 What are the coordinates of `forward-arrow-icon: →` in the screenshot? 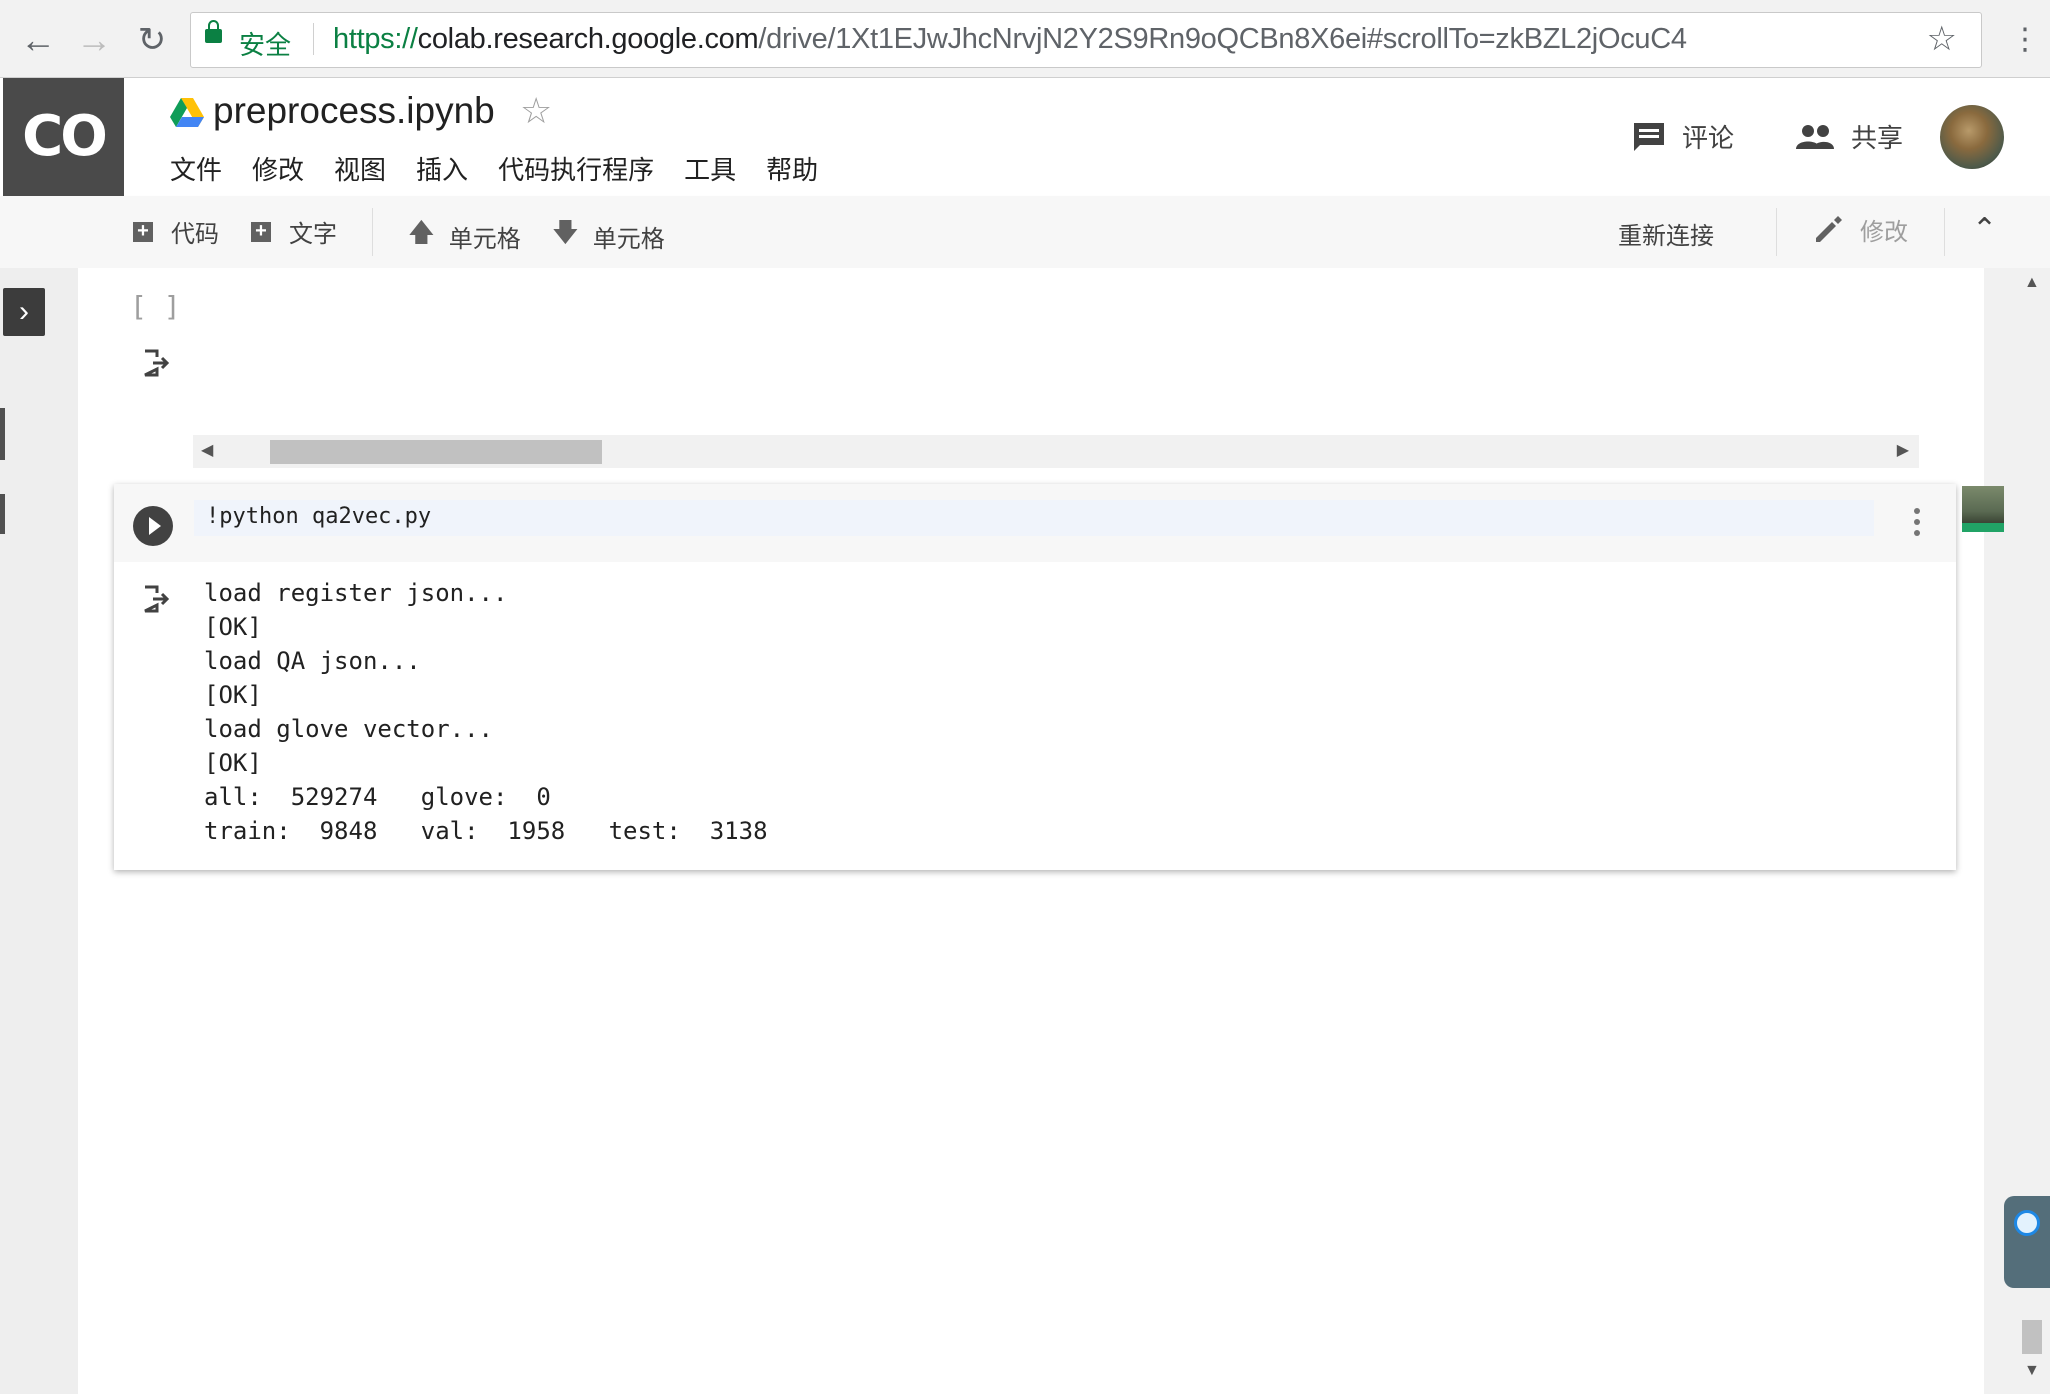 It's located at (94, 40).